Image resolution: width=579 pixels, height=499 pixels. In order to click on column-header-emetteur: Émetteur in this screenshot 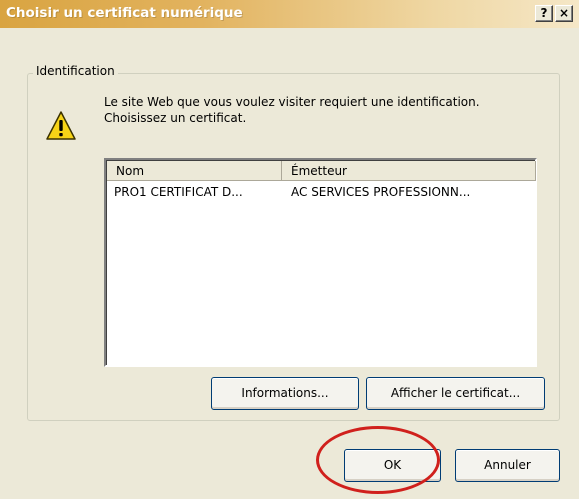, I will do `click(409, 171)`.